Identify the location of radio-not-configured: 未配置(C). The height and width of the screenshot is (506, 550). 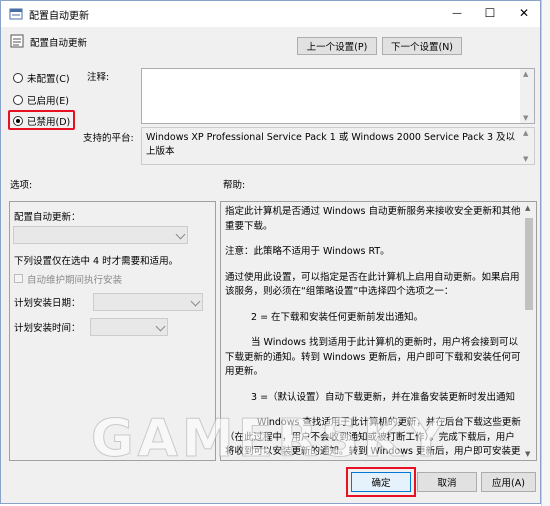
(47, 78).